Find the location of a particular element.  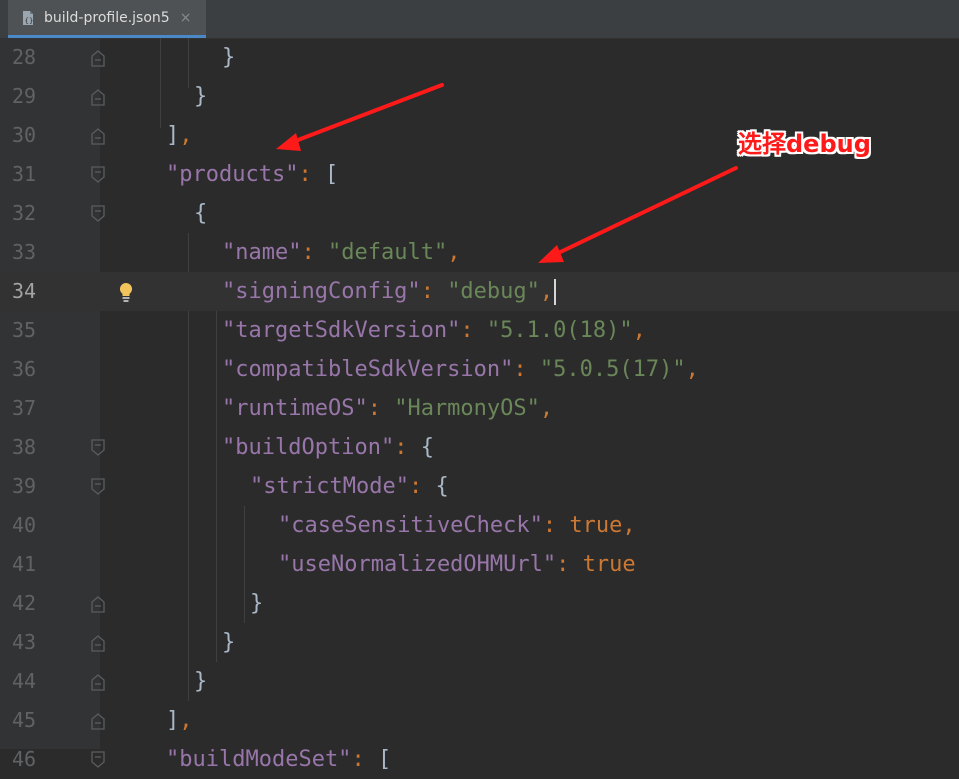

annotation-label: 选择debug is located at coordinates (804, 144).